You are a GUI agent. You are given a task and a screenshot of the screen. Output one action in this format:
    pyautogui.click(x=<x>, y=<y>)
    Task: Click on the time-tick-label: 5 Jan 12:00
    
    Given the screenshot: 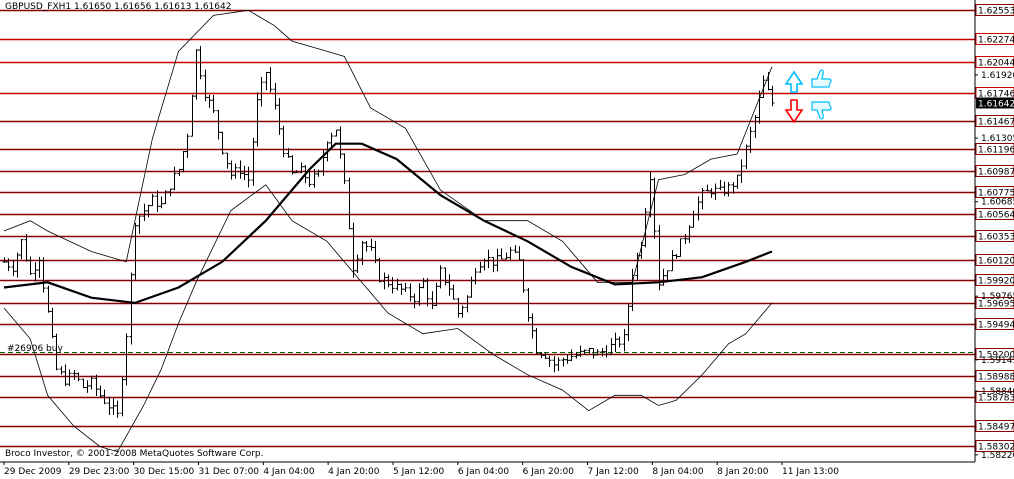 What is the action you would take?
    pyautogui.click(x=419, y=472)
    